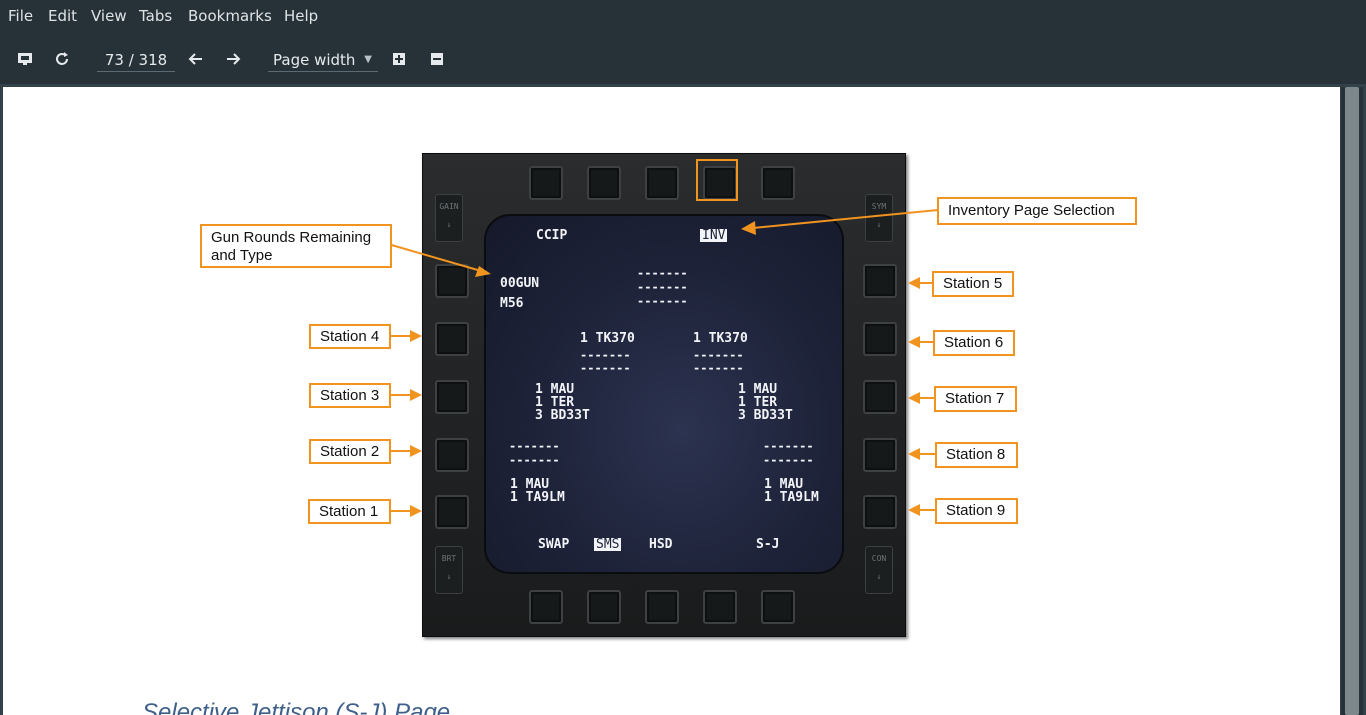  What do you see at coordinates (20, 16) in the screenshot?
I see `menu-file: File` at bounding box center [20, 16].